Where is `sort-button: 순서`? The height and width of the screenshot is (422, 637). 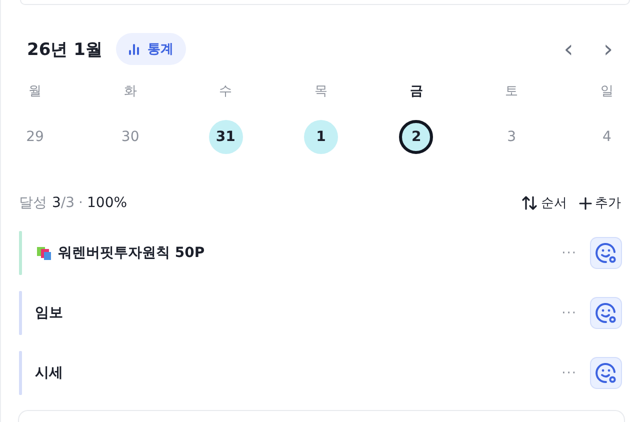
sort-button: 순서 is located at coordinates (544, 203).